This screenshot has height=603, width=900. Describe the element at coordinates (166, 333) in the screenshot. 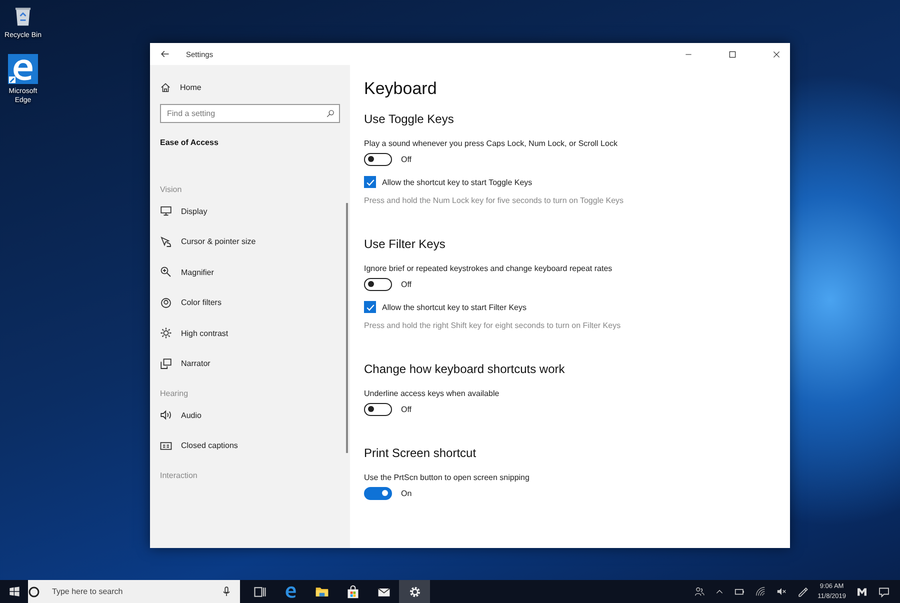

I see `sun-icon` at that location.